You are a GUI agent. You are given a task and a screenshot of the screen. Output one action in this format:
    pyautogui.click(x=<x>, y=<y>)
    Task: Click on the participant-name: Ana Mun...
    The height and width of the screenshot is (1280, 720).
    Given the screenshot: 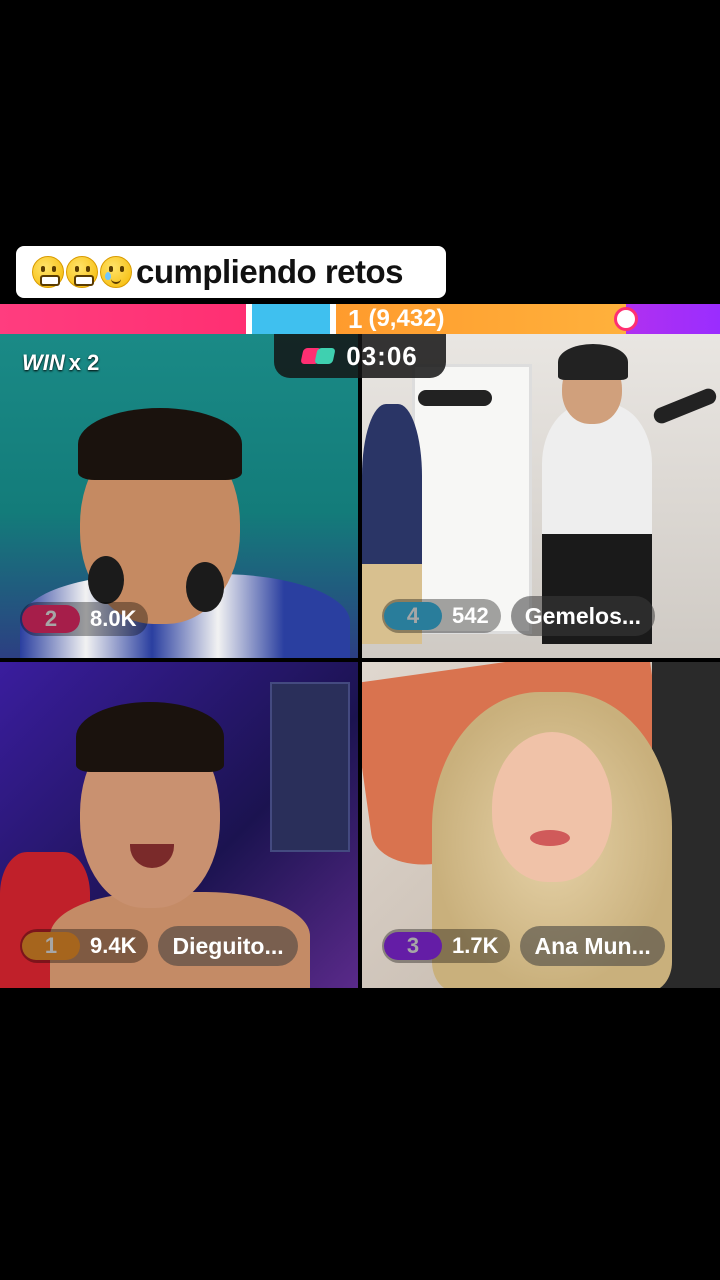 What is the action you would take?
    pyautogui.click(x=592, y=946)
    